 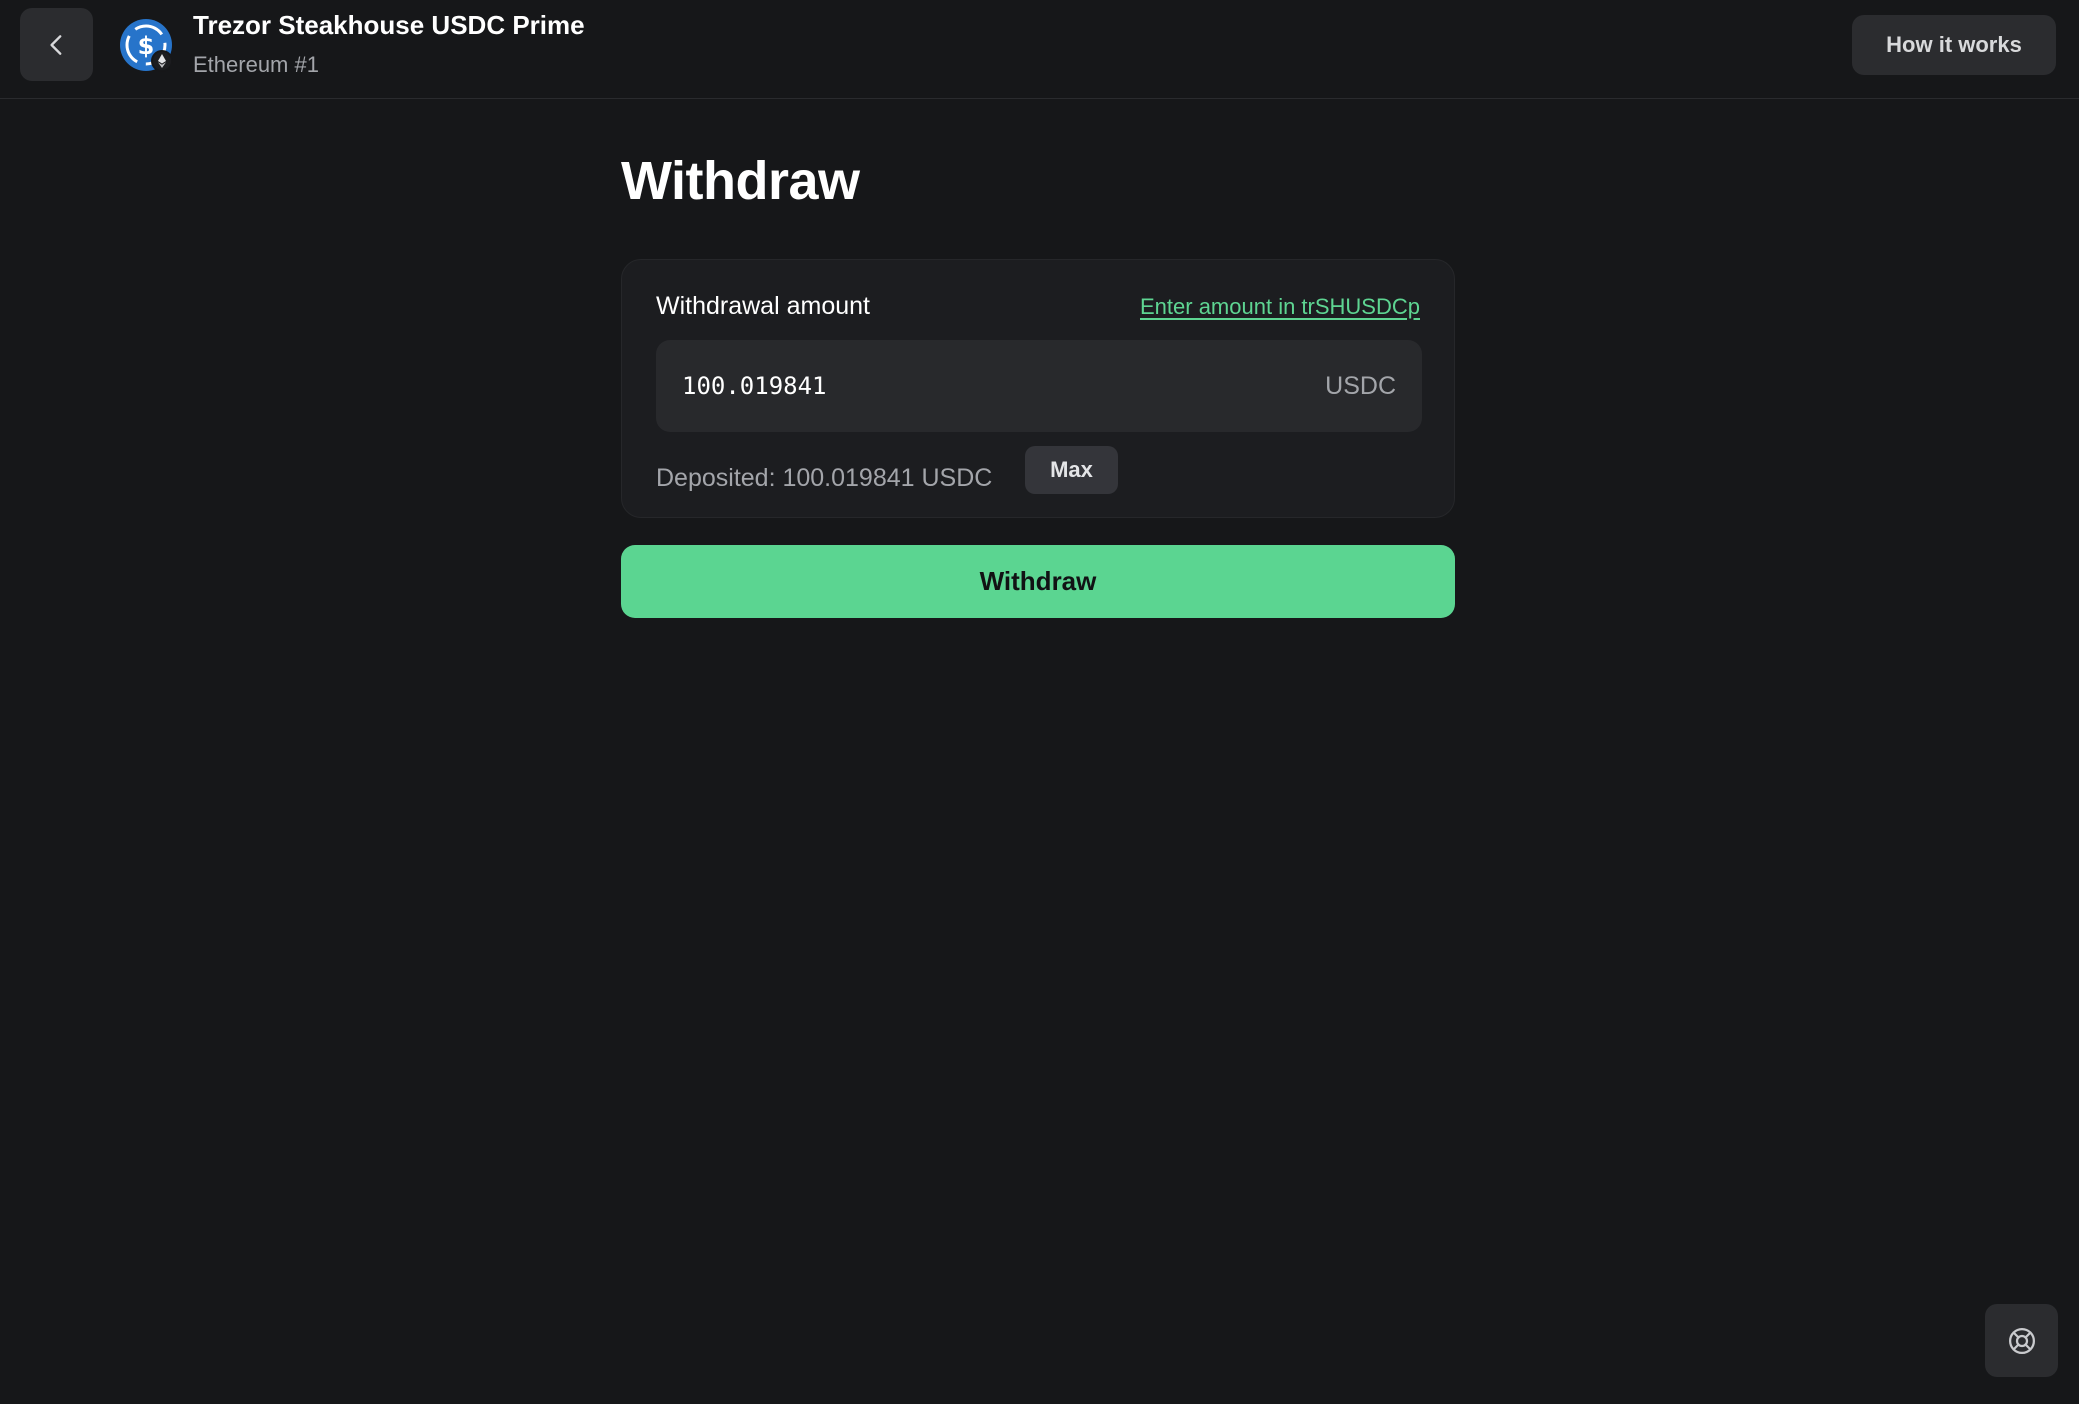 I want to click on back-button, so click(x=56, y=44).